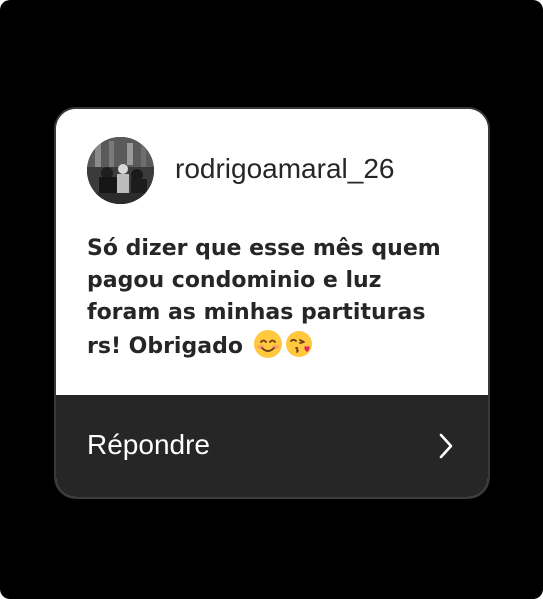 This screenshot has width=543, height=599. What do you see at coordinates (256, 312) in the screenshot?
I see `message-line: foram as minhas partituras` at bounding box center [256, 312].